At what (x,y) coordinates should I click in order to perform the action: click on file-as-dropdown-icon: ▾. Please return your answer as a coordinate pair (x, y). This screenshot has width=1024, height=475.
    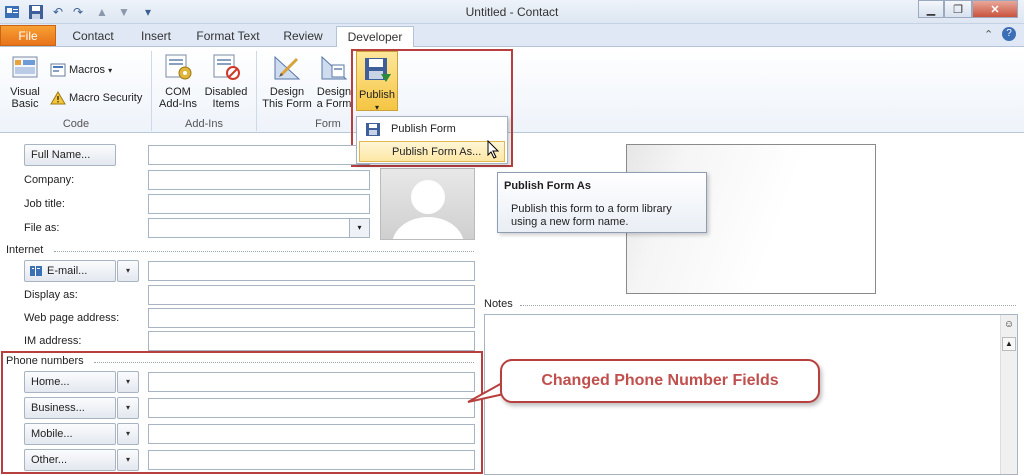
    Looking at the image, I should click on (359, 228).